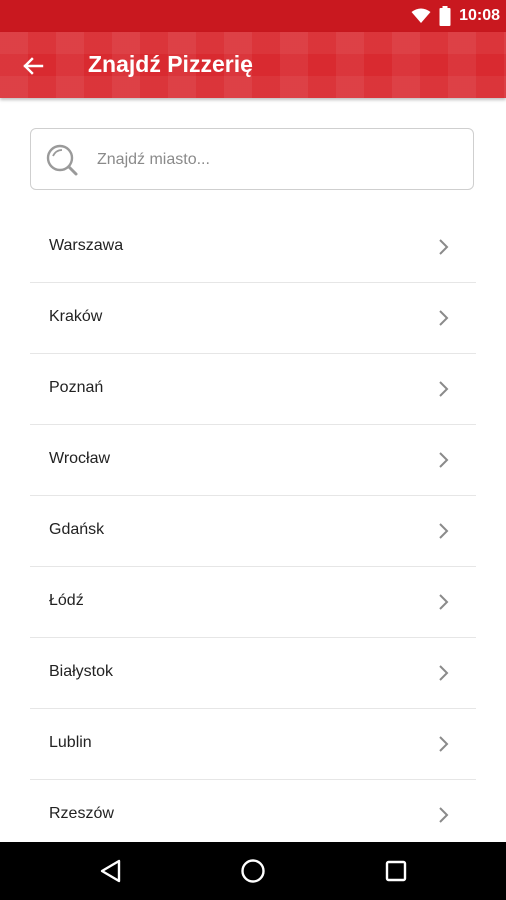 This screenshot has height=900, width=506. I want to click on back-button, so click(33, 66).